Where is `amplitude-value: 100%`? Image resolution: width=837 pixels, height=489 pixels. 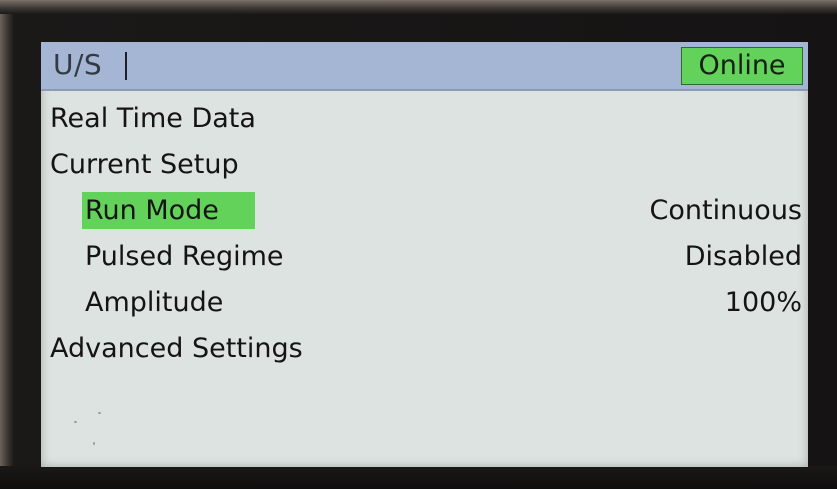 amplitude-value: 100% is located at coordinates (763, 302).